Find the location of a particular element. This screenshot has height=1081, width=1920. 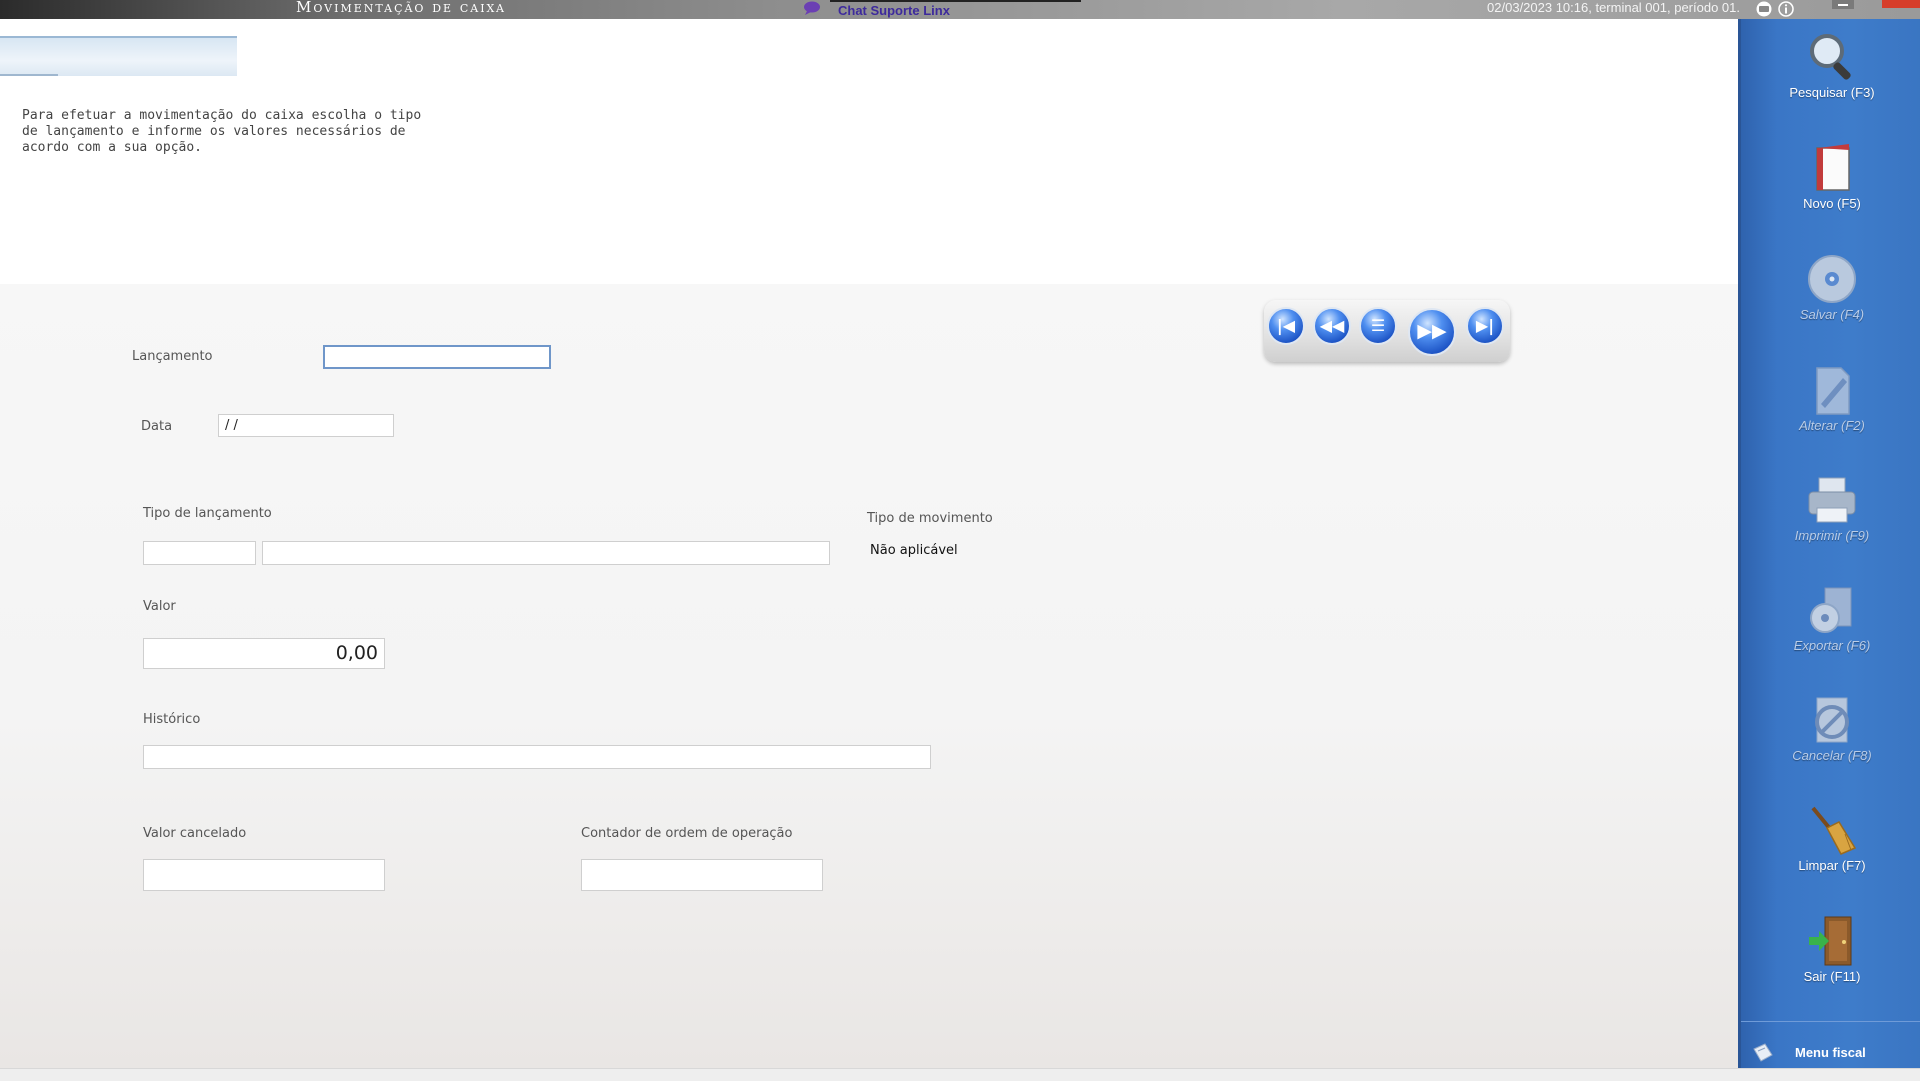

historico-input is located at coordinates (537, 757).